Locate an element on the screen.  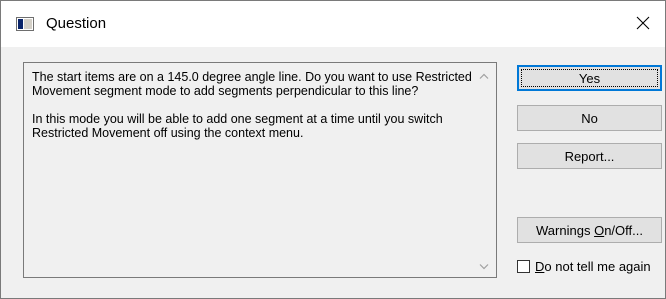
checkbox-mnemonic: D is located at coordinates (540, 266).